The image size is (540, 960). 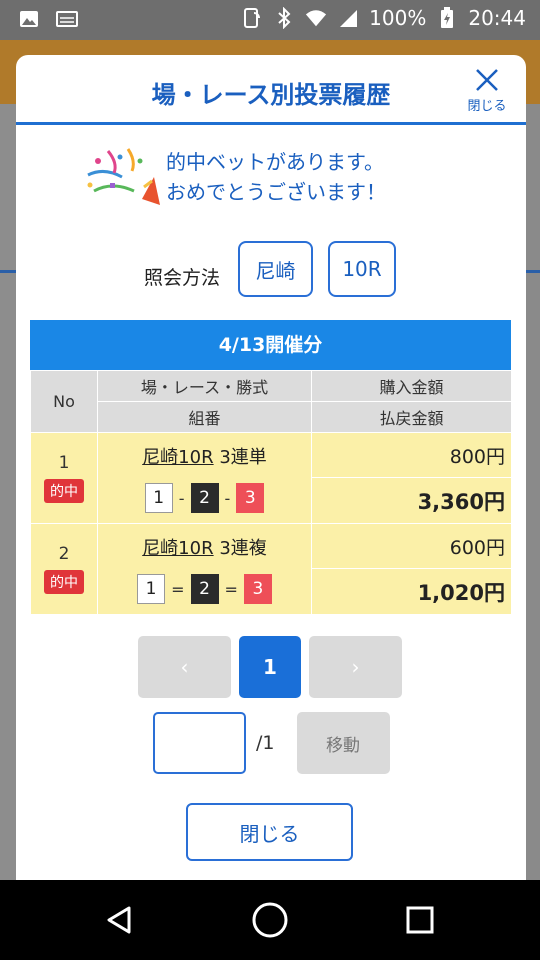 I want to click on page-jump: /1 移動, so click(x=271, y=743).